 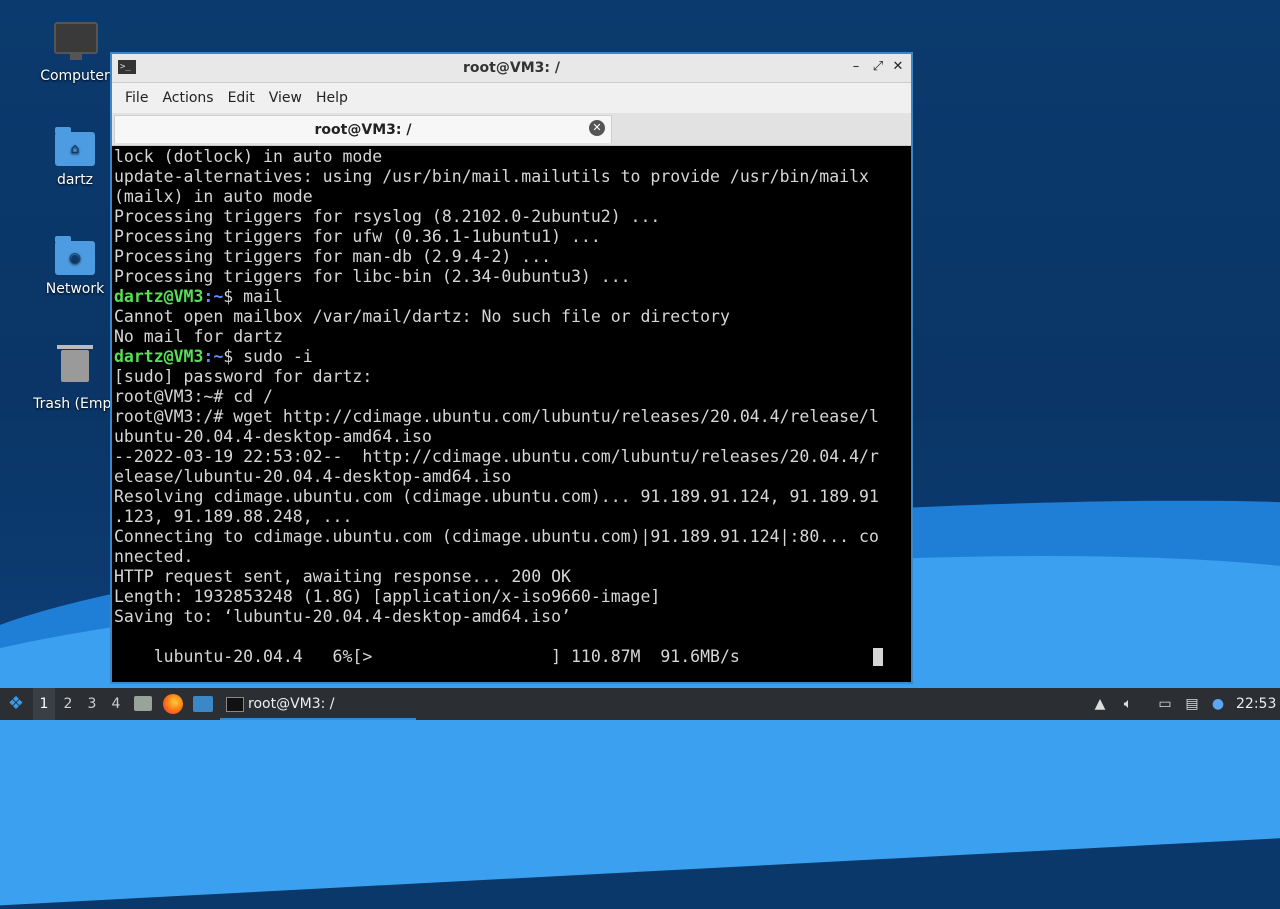 I want to click on terminal-line: [sudo] password for dartz:, so click(x=511, y=377).